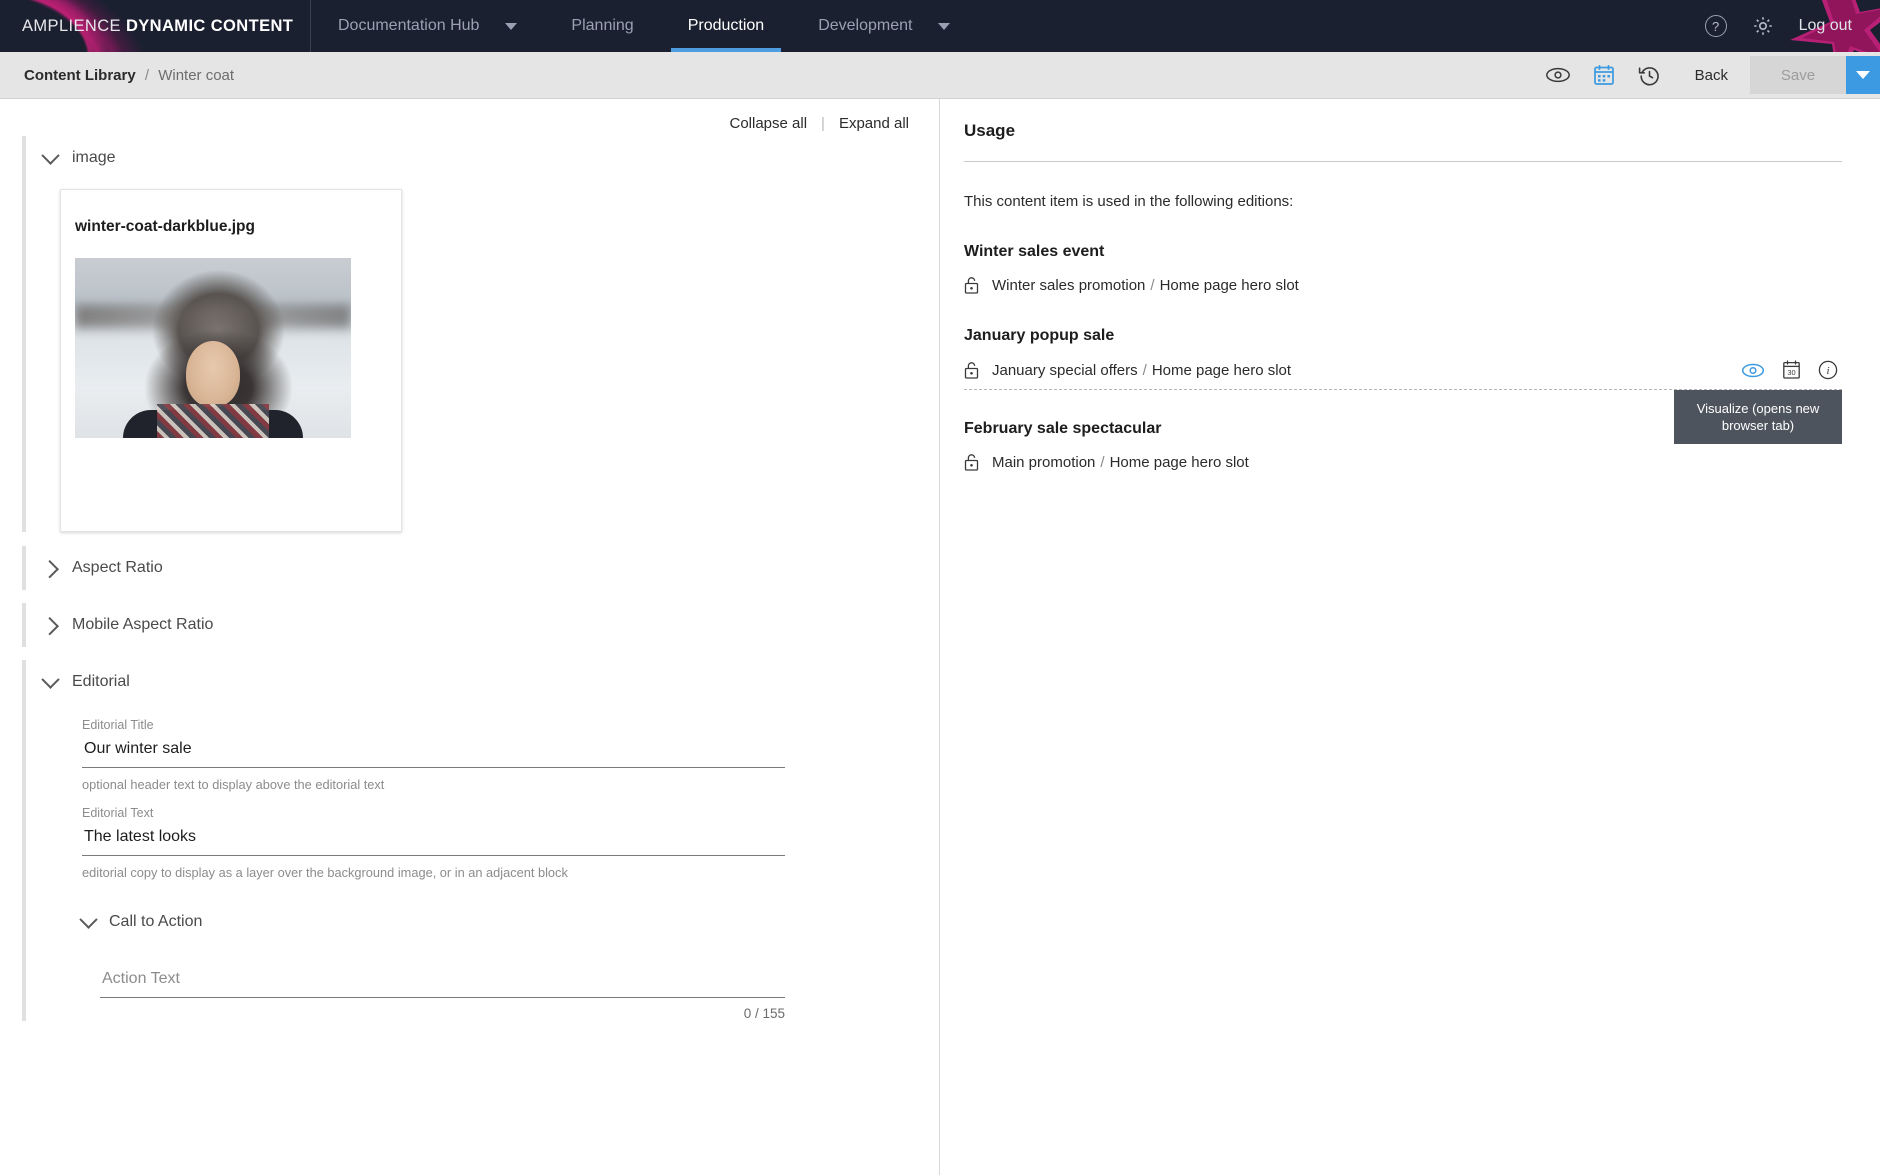  I want to click on visualize-tooltip: Visualize (opens new browser tab), so click(1758, 417).